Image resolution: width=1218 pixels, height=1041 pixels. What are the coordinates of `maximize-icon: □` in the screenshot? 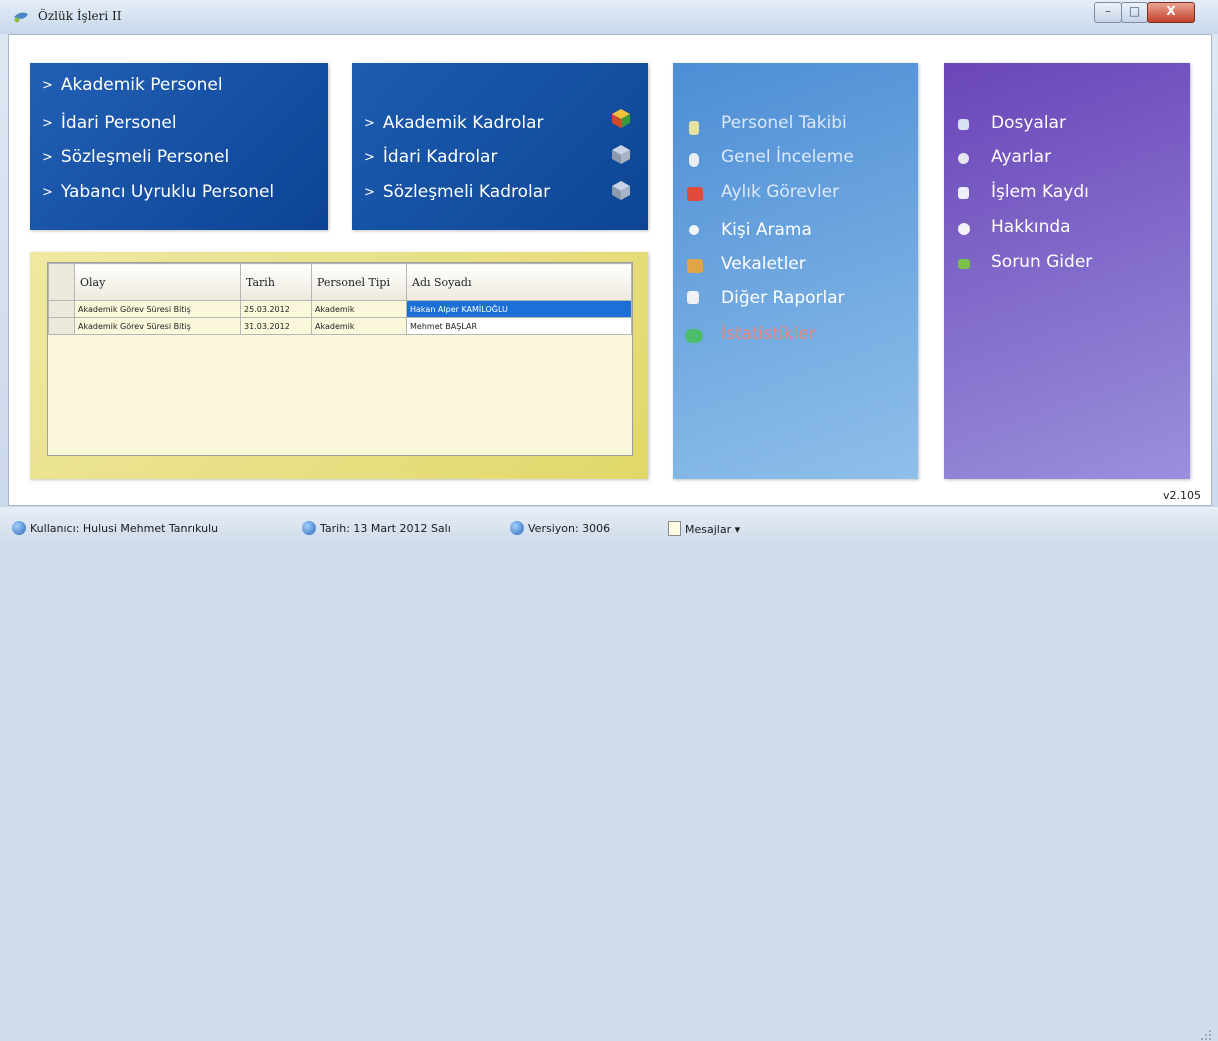 It's located at (1134, 11).